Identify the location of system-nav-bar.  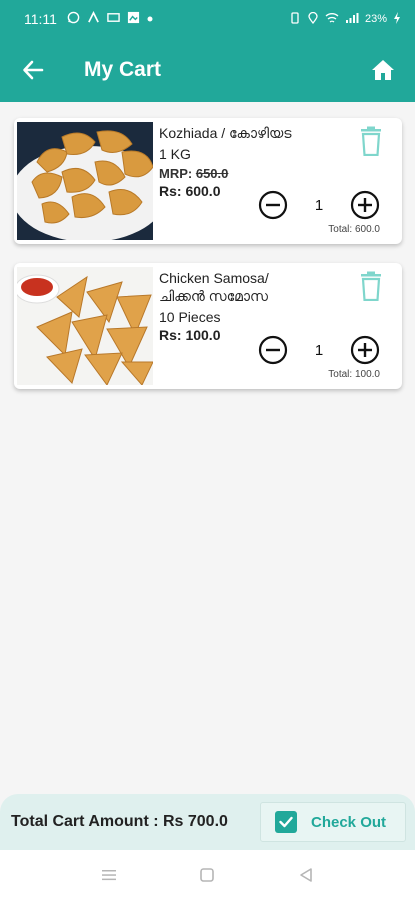
(207, 875).